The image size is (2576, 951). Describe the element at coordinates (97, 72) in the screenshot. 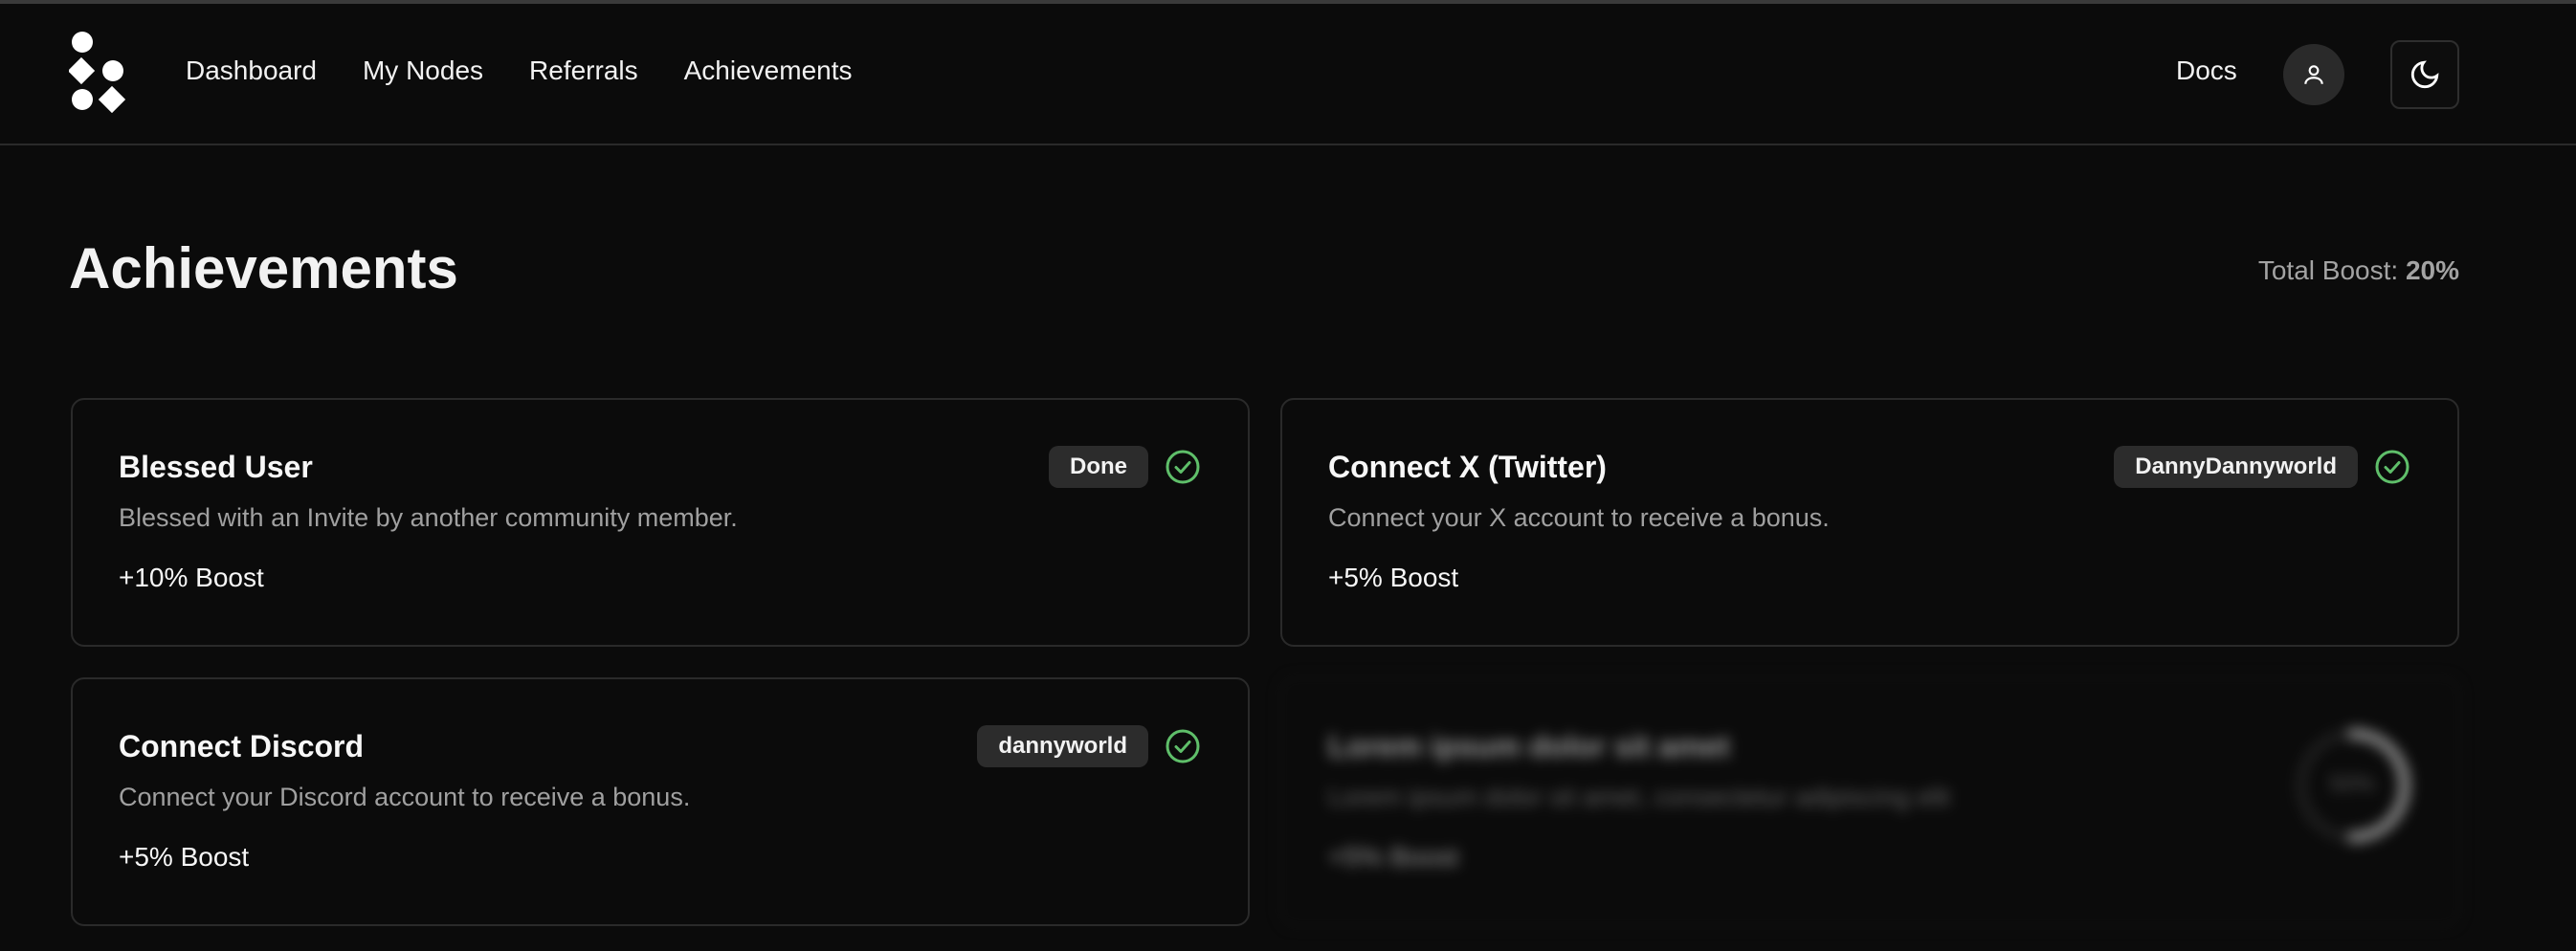

I see `logo-icon` at that location.